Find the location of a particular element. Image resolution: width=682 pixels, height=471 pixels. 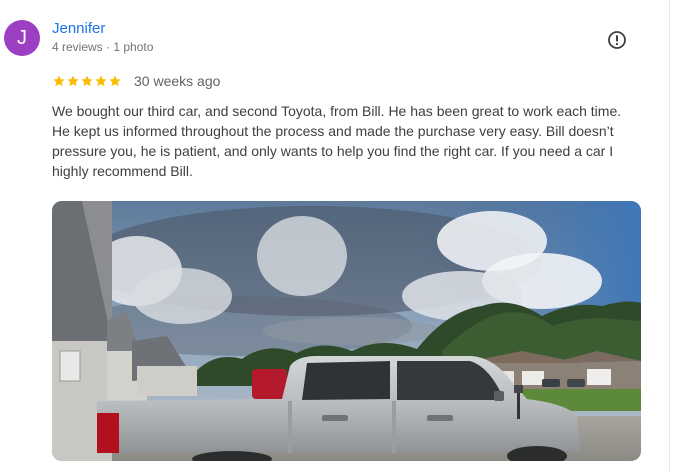

report-icon is located at coordinates (617, 40).